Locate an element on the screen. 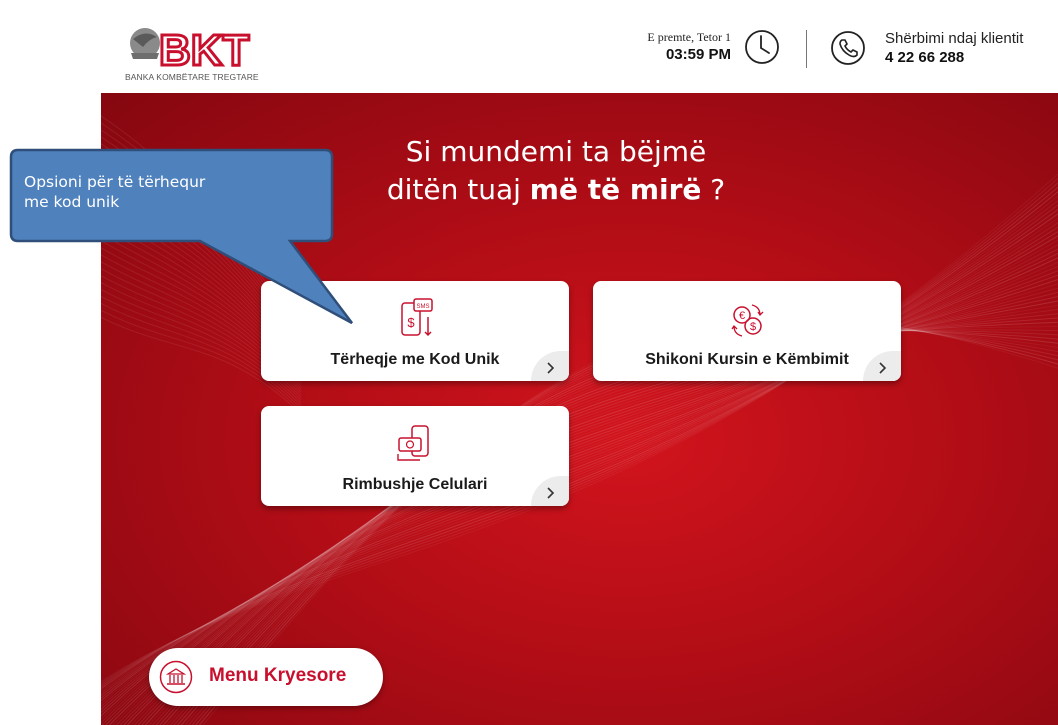 The image size is (1058, 725). card-label: Rimbushje Celulari is located at coordinates (415, 484).